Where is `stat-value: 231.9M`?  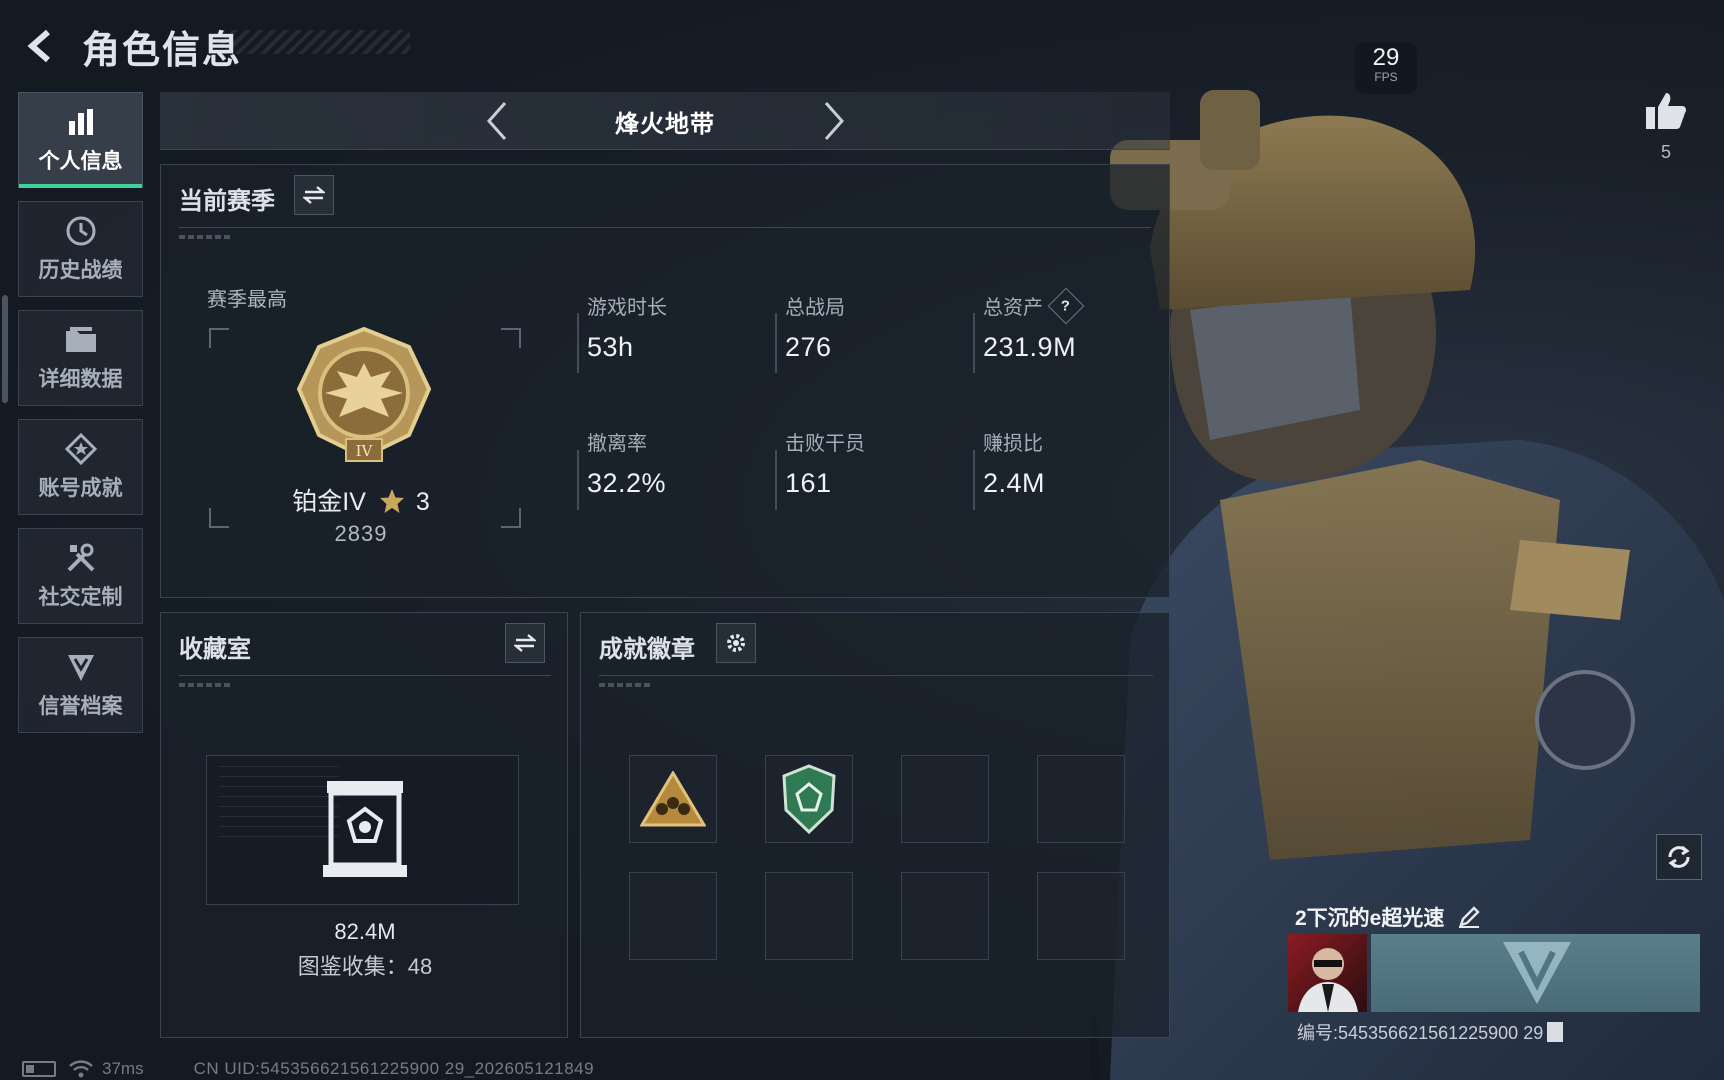 stat-value: 231.9M is located at coordinates (1030, 347).